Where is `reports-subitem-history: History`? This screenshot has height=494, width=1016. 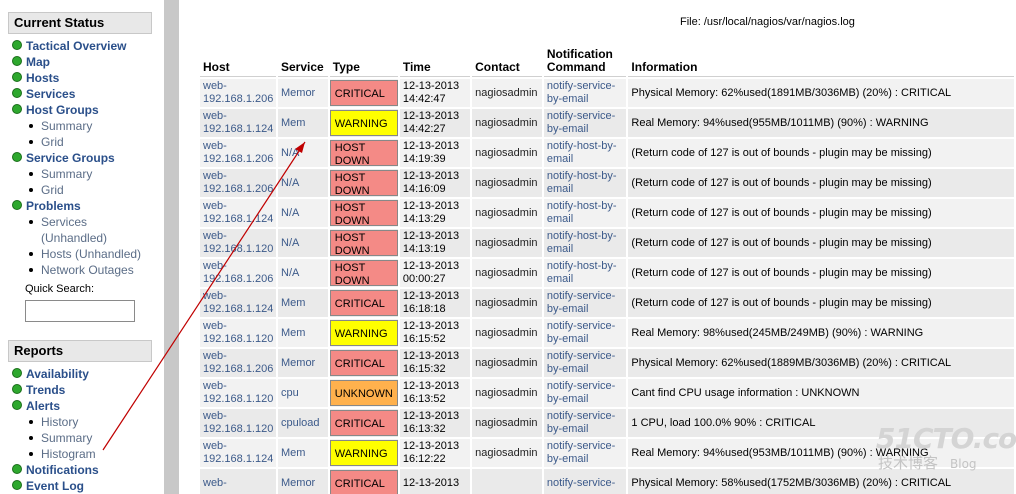
reports-subitem-history: History is located at coordinates (80, 422).